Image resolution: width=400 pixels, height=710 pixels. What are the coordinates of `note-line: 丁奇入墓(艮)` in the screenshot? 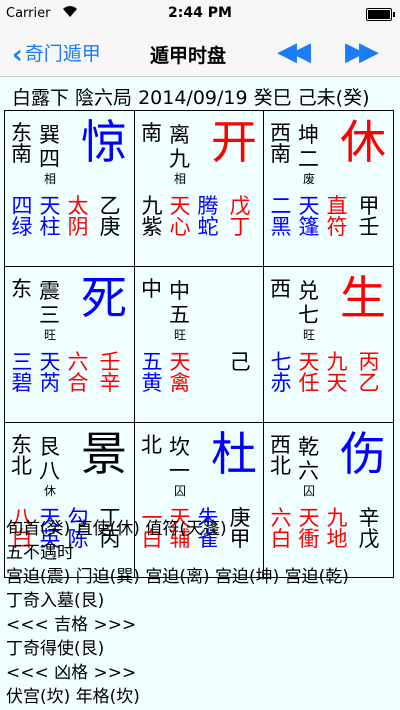 It's located at (55, 601).